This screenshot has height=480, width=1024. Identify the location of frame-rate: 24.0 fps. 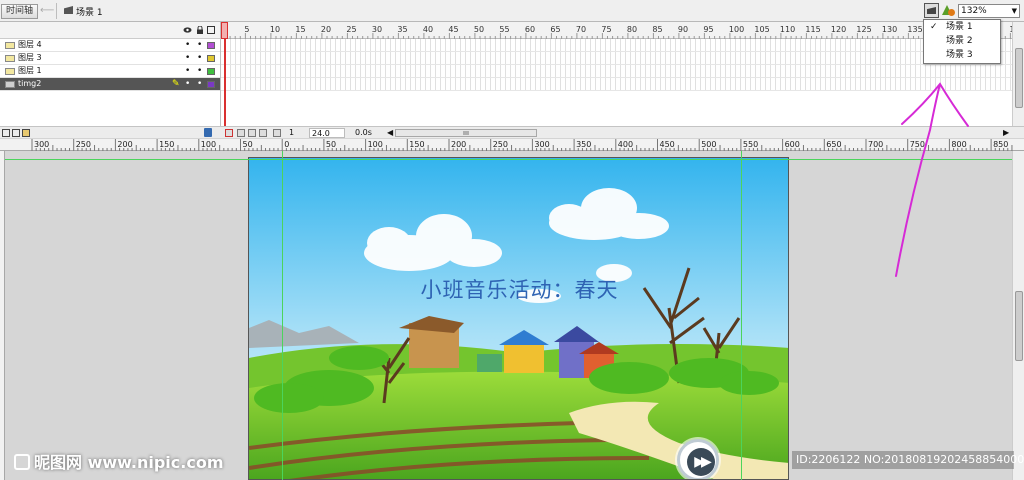
(327, 137).